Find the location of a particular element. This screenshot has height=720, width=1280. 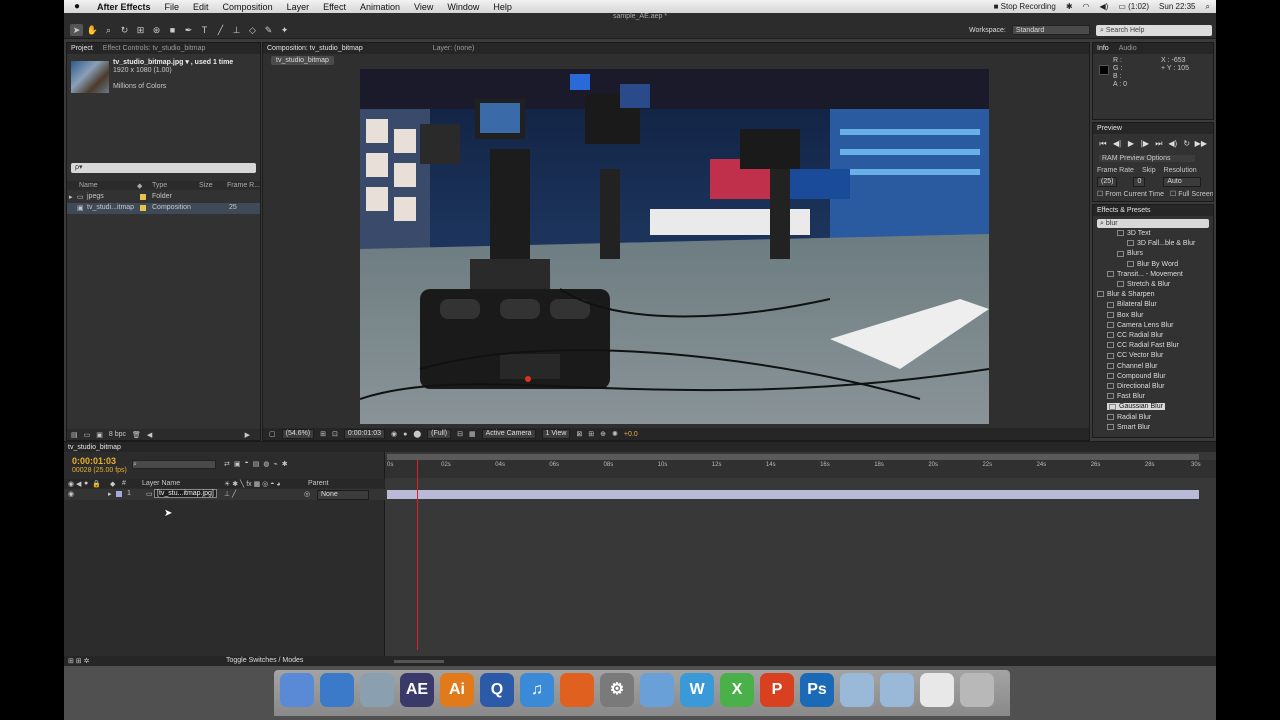

menu-file: File is located at coordinates (172, 7).